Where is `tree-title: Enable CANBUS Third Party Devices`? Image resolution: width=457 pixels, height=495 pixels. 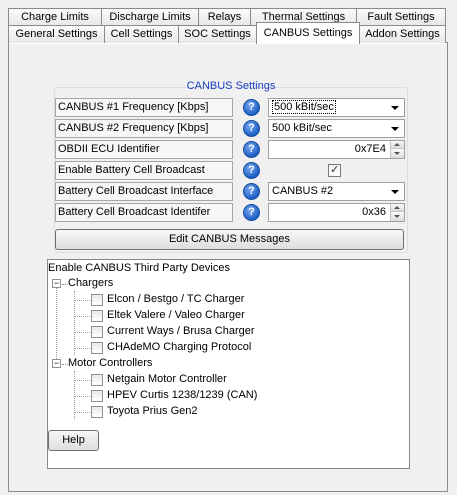 tree-title: Enable CANBUS Third Party Devices is located at coordinates (139, 268).